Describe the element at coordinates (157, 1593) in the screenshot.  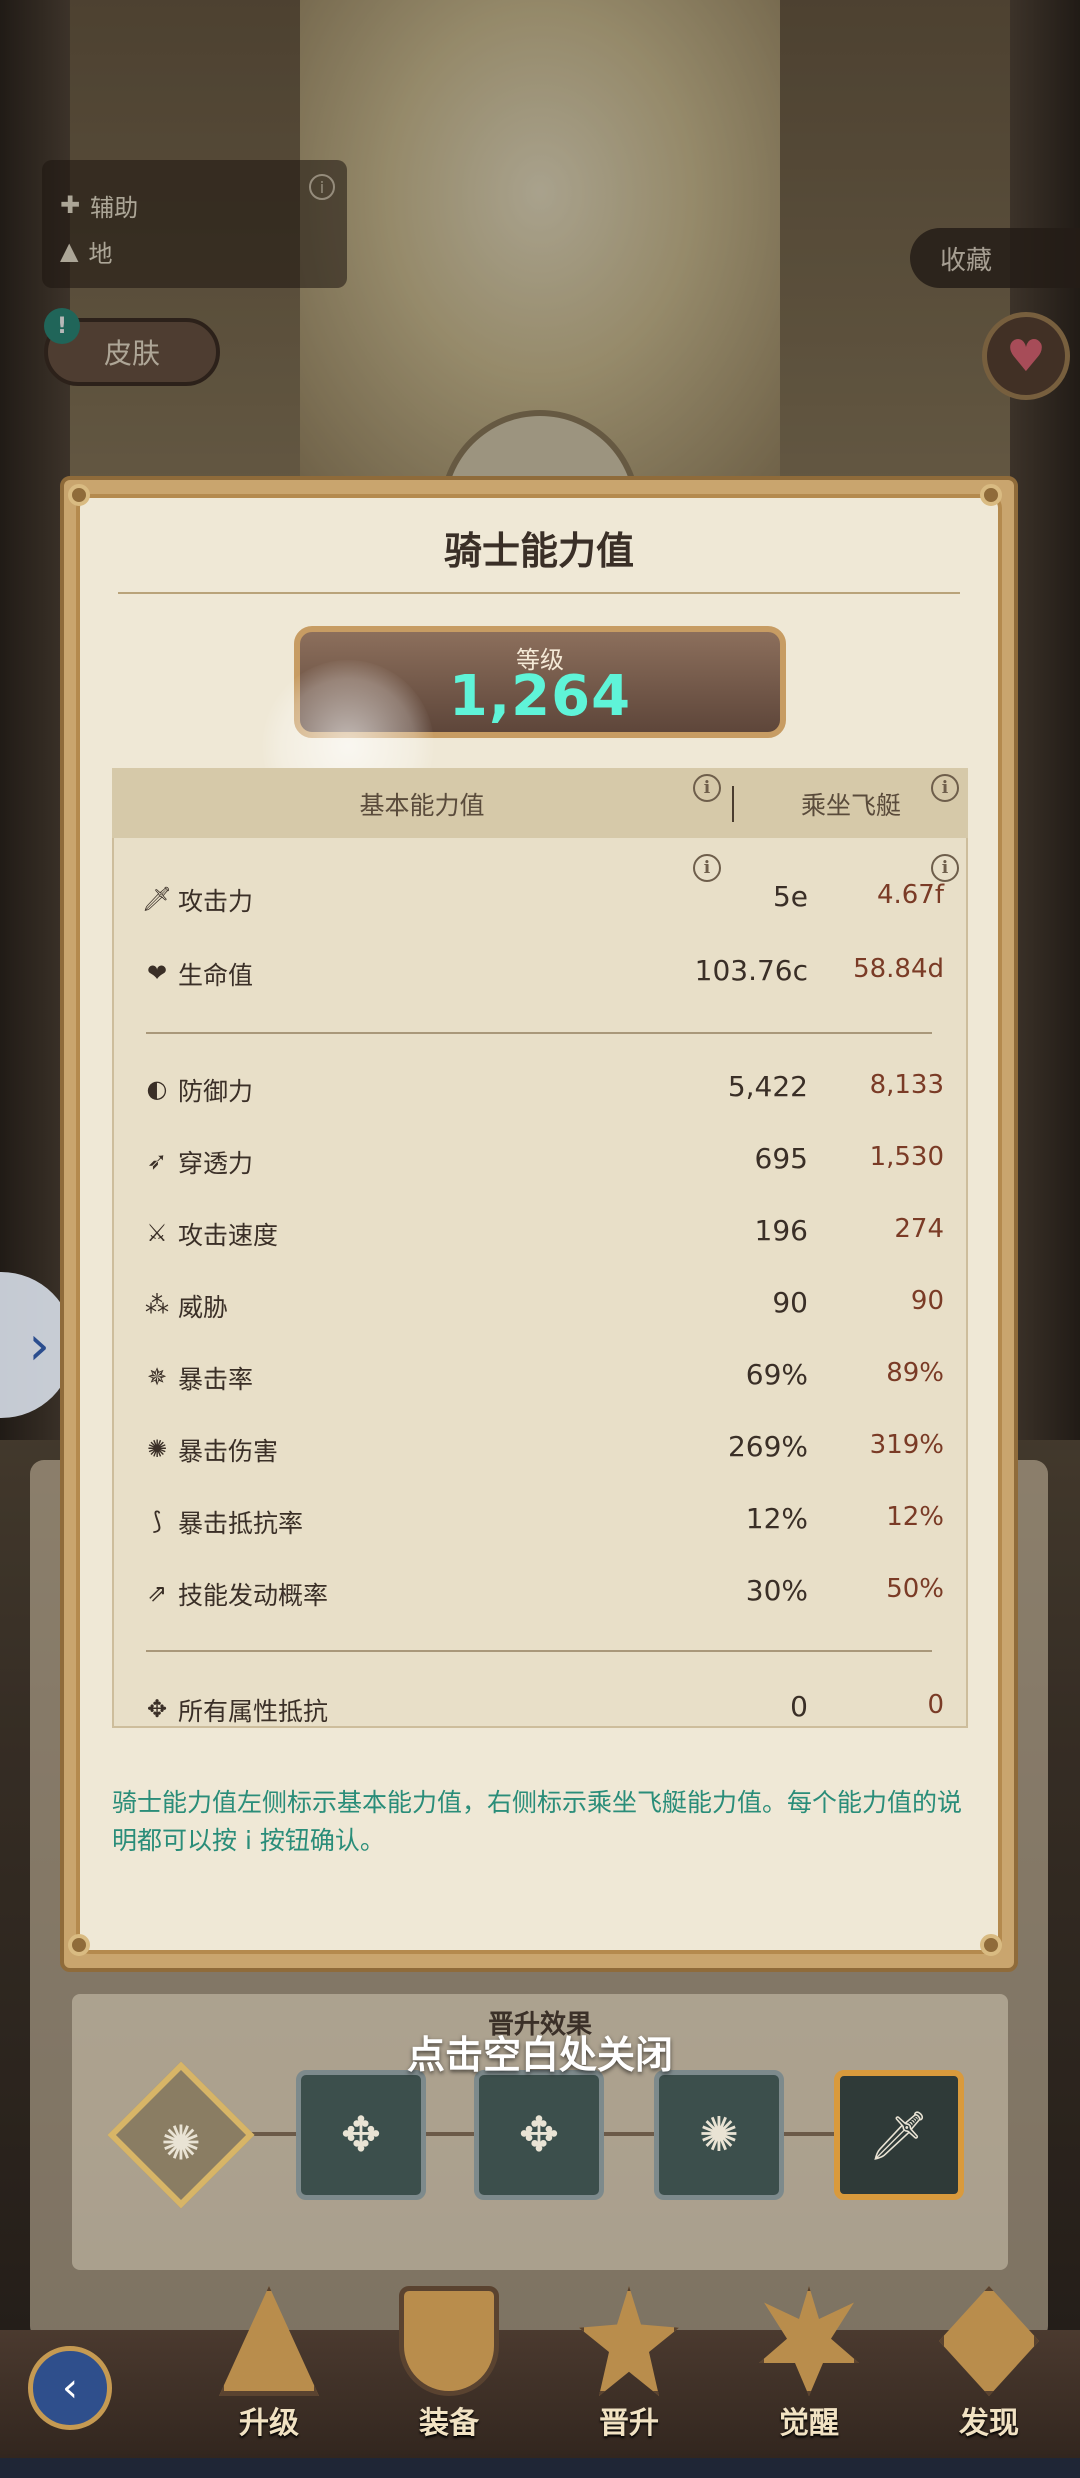
I see `skill-proc-icon: ⇗` at that location.